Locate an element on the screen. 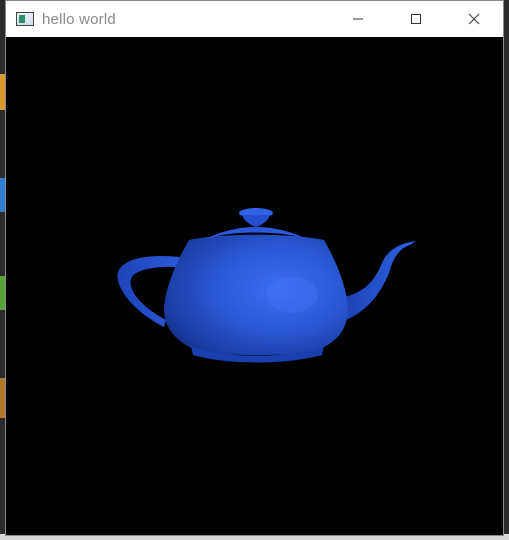 The image size is (509, 540). close-icon is located at coordinates (474, 19).